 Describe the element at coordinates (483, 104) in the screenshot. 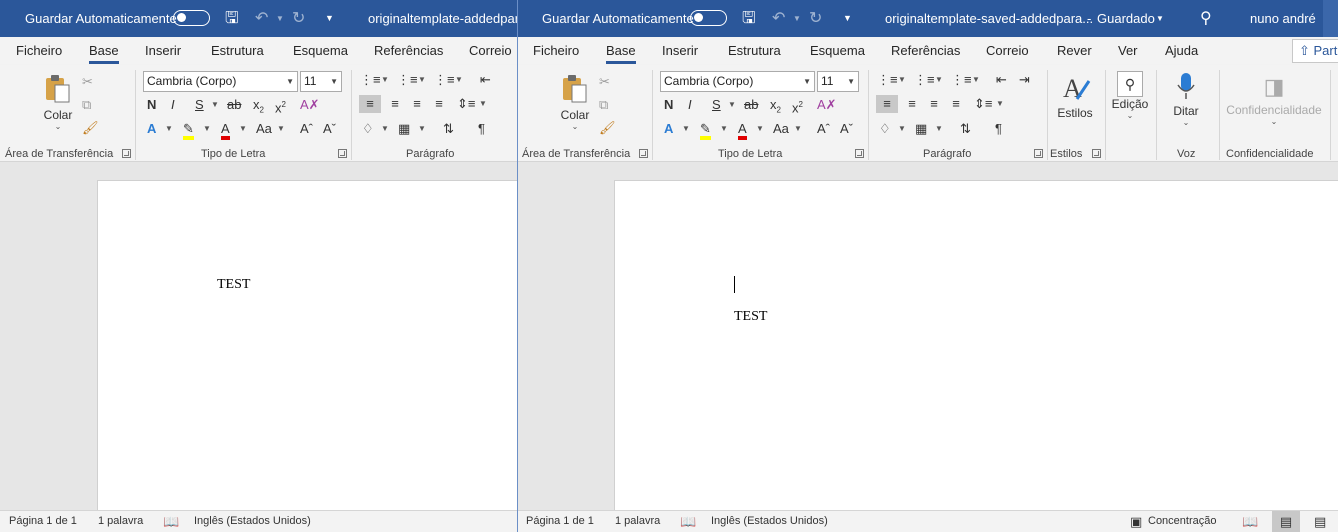

I see `line-spacing-dropdown-icon: ▼` at that location.